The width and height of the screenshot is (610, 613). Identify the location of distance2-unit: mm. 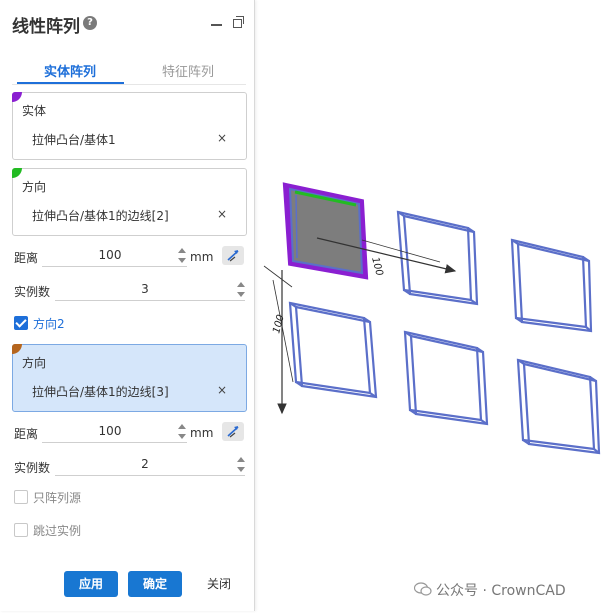
(202, 433).